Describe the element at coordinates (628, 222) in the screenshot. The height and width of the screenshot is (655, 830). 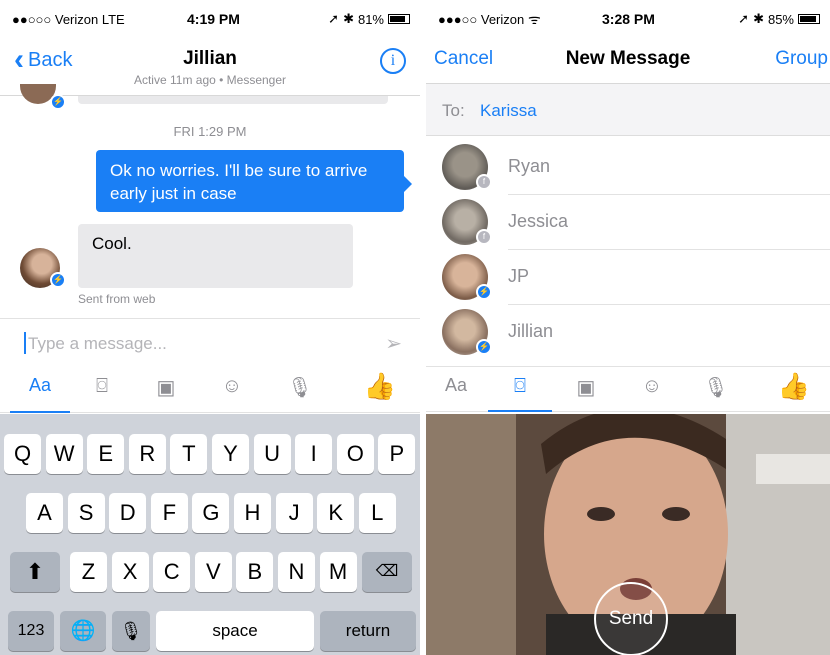
I see `contact-row: f Jessica` at that location.